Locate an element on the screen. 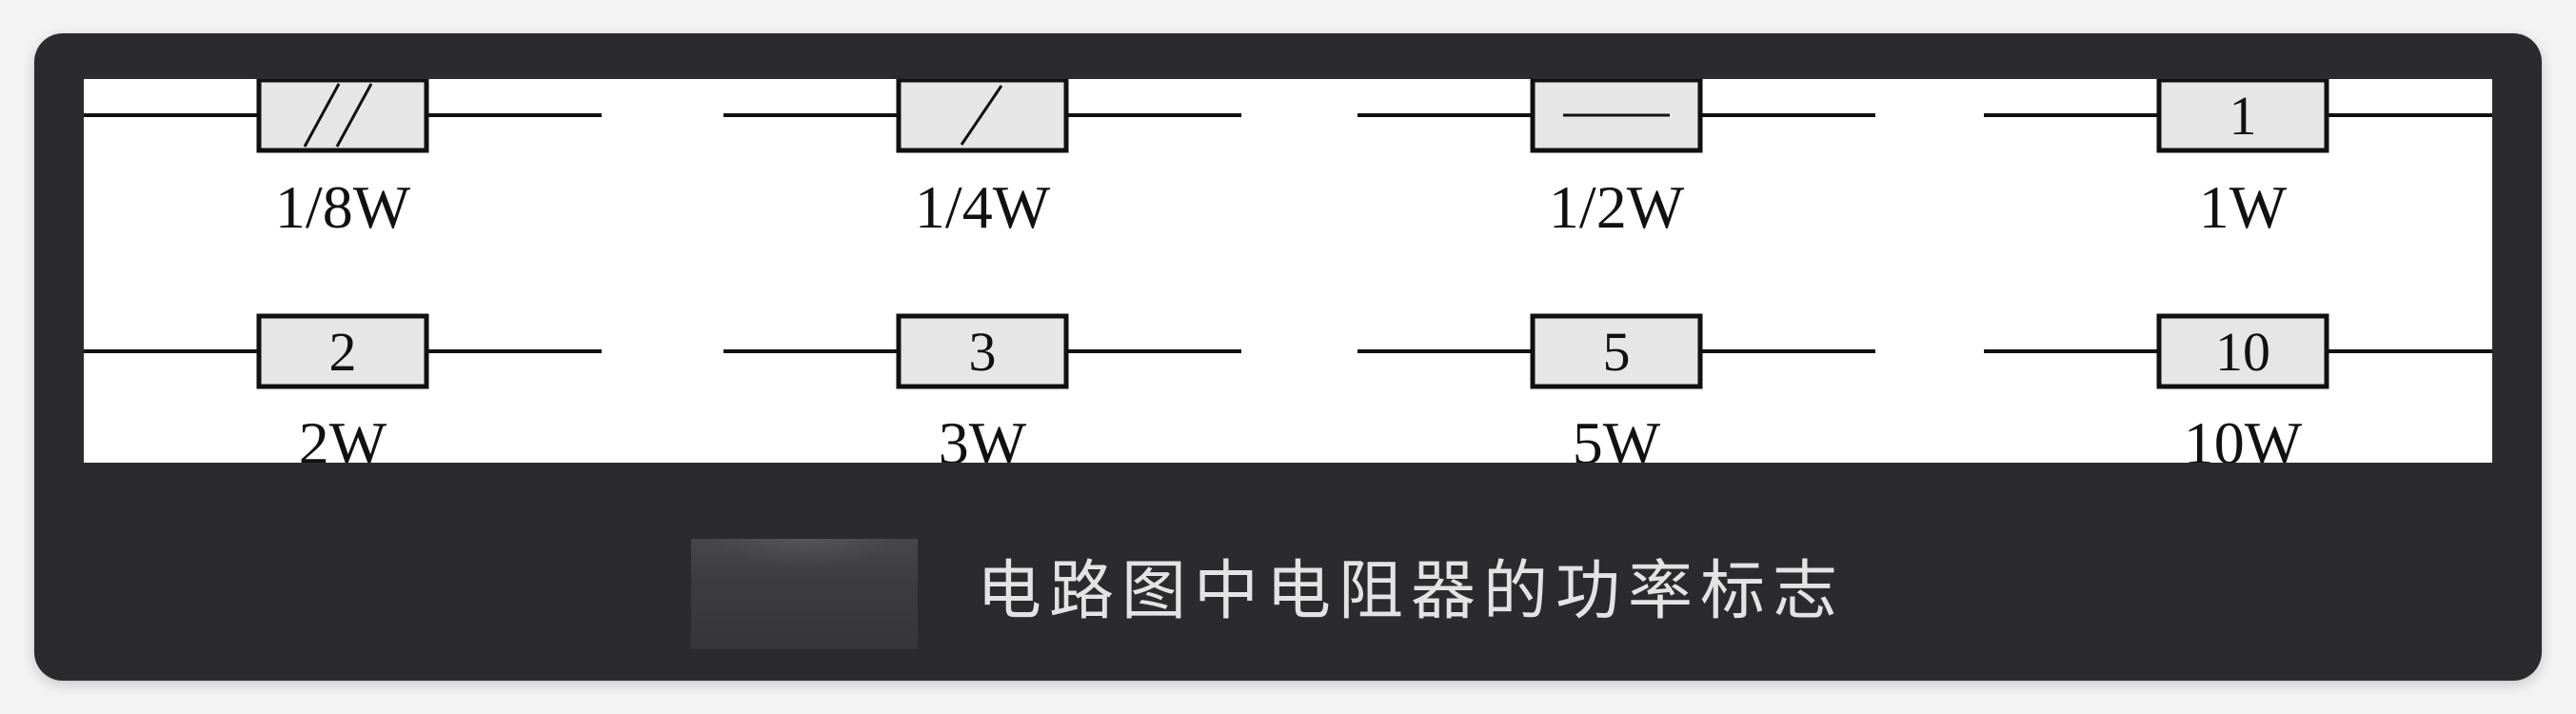 This screenshot has height=714, width=2576. resistor-inner-text-r2-c1: 2 is located at coordinates (343, 352).